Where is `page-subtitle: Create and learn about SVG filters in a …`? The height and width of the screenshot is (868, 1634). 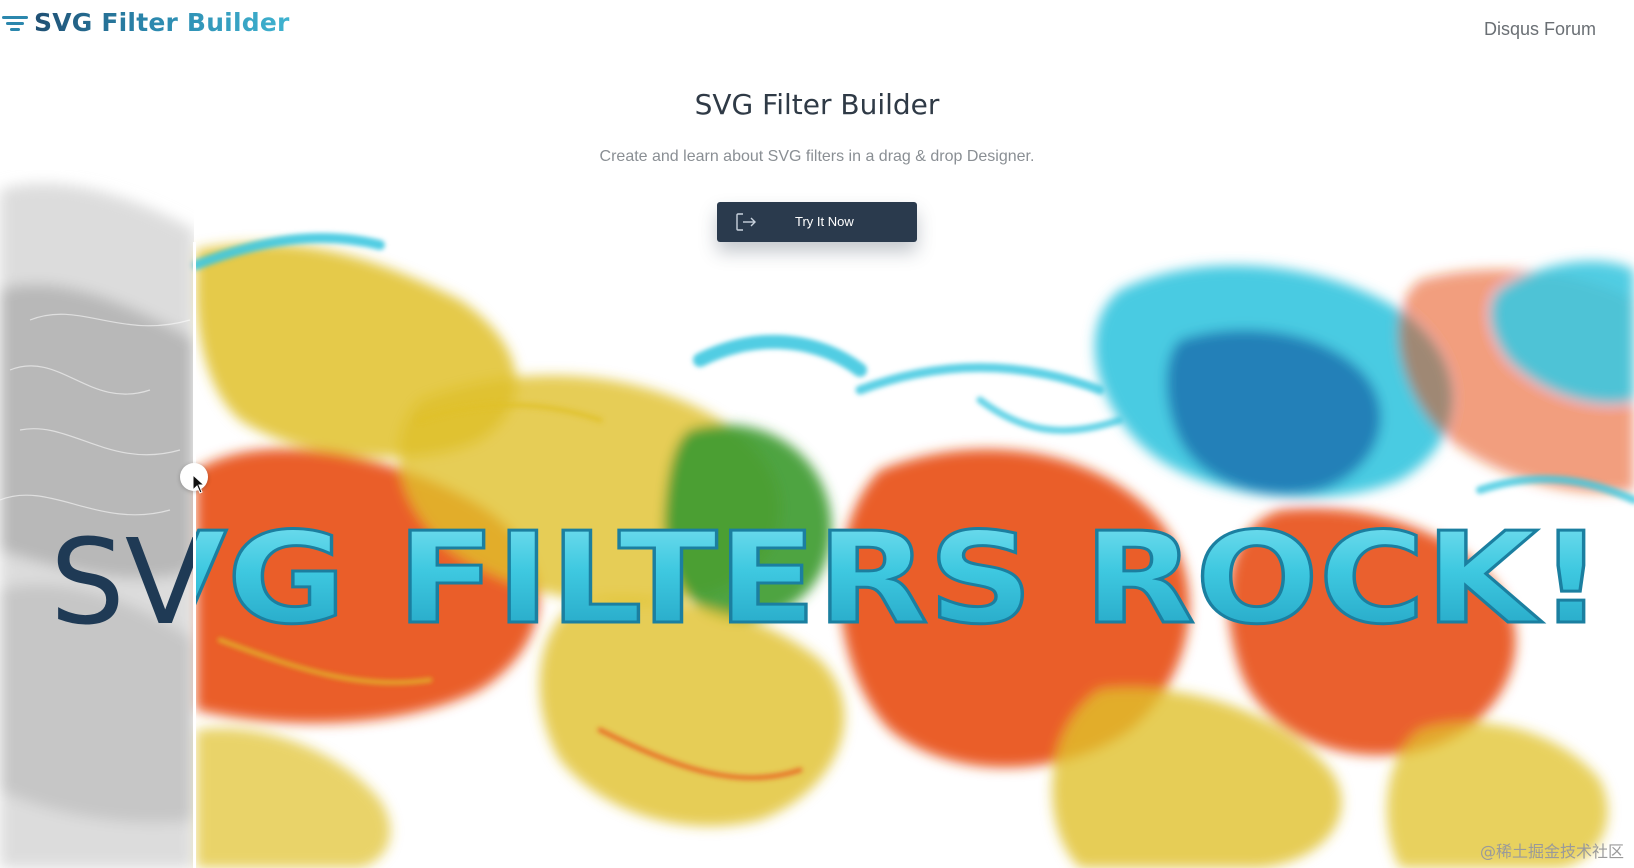
page-subtitle: Create and learn about SVG filters in a … is located at coordinates (817, 156).